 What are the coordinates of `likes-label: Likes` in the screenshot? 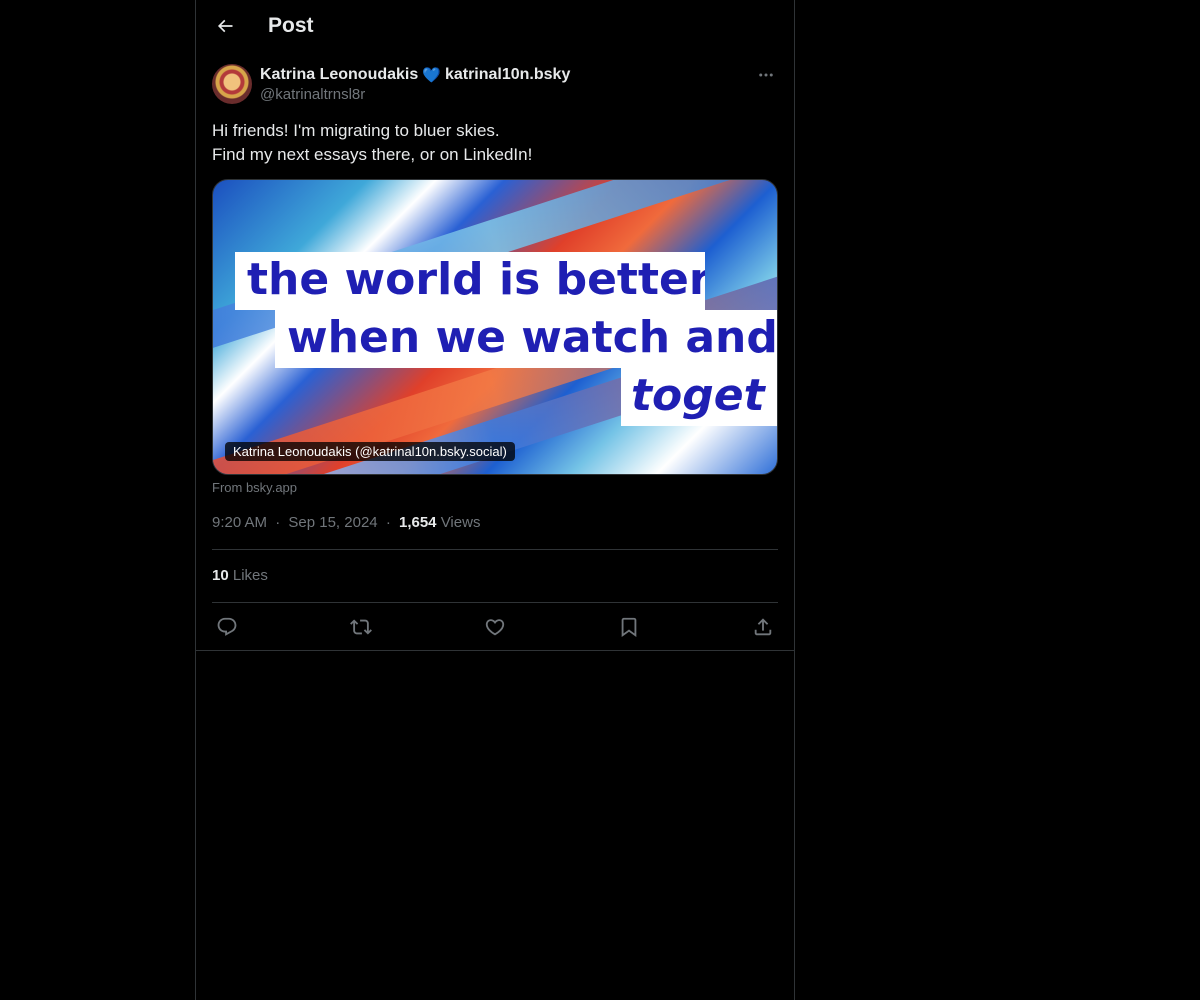 It's located at (250, 575).